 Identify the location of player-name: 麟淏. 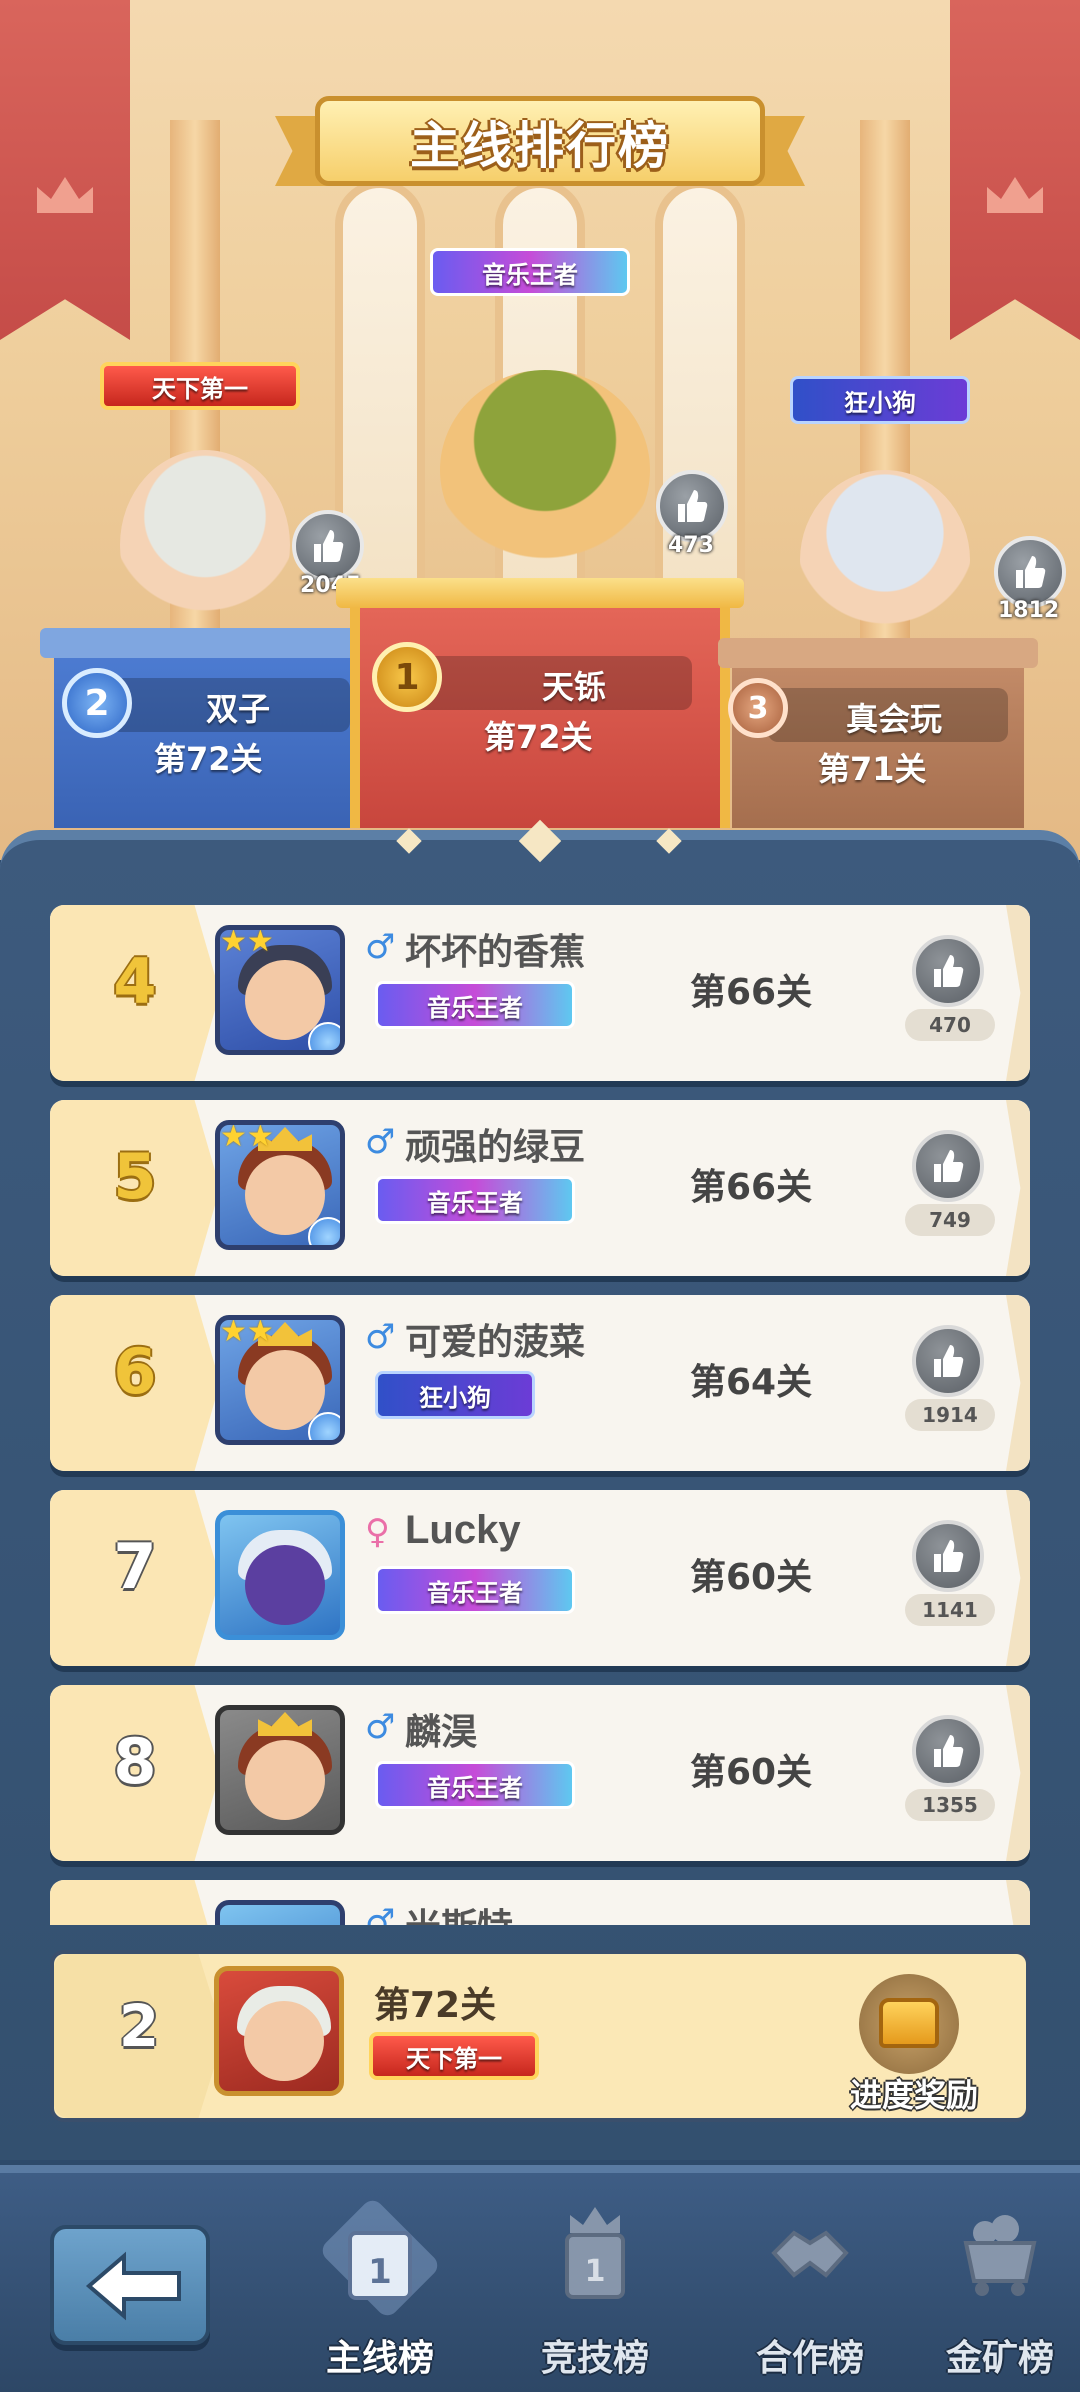
(441, 1732).